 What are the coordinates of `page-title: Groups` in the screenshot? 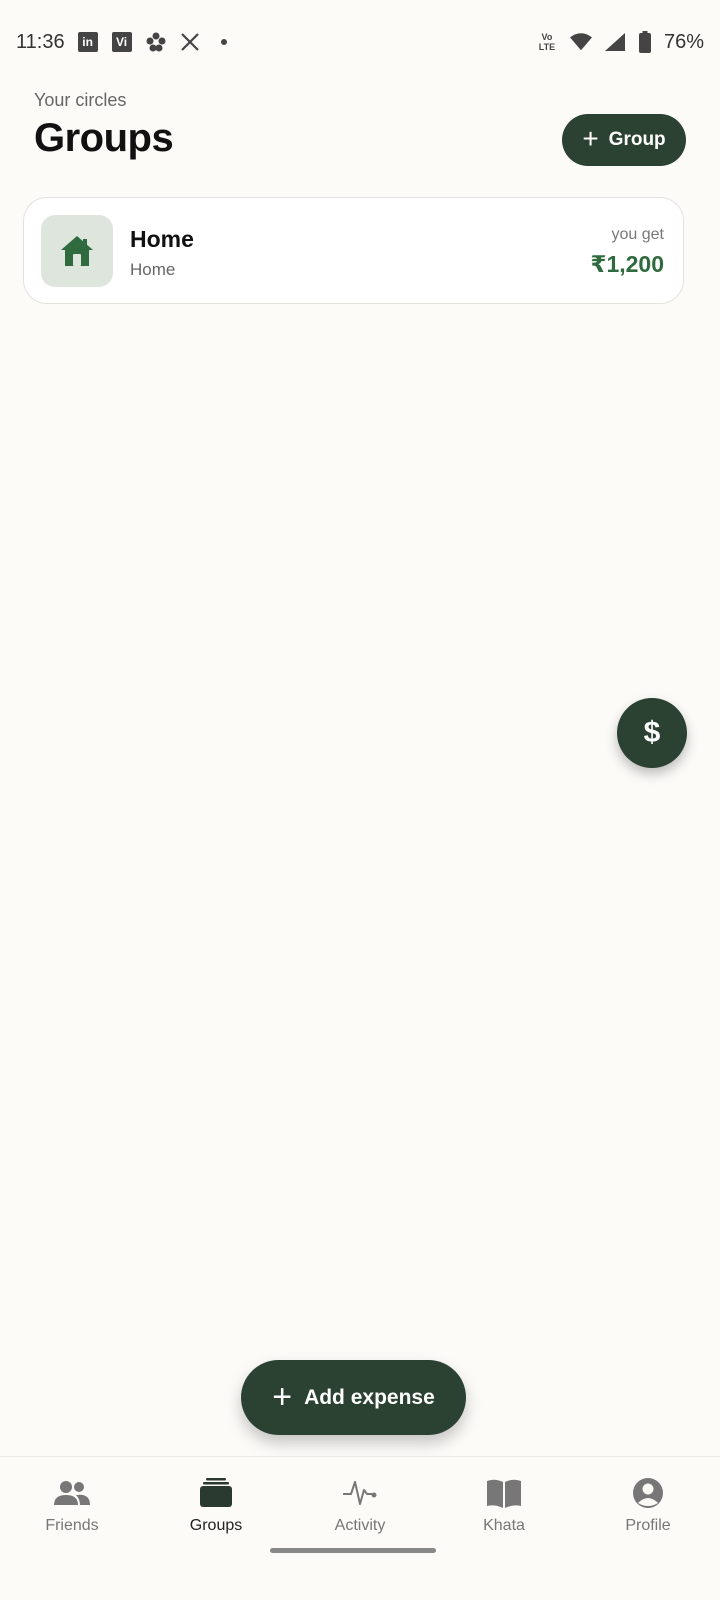 It's located at (104, 138).